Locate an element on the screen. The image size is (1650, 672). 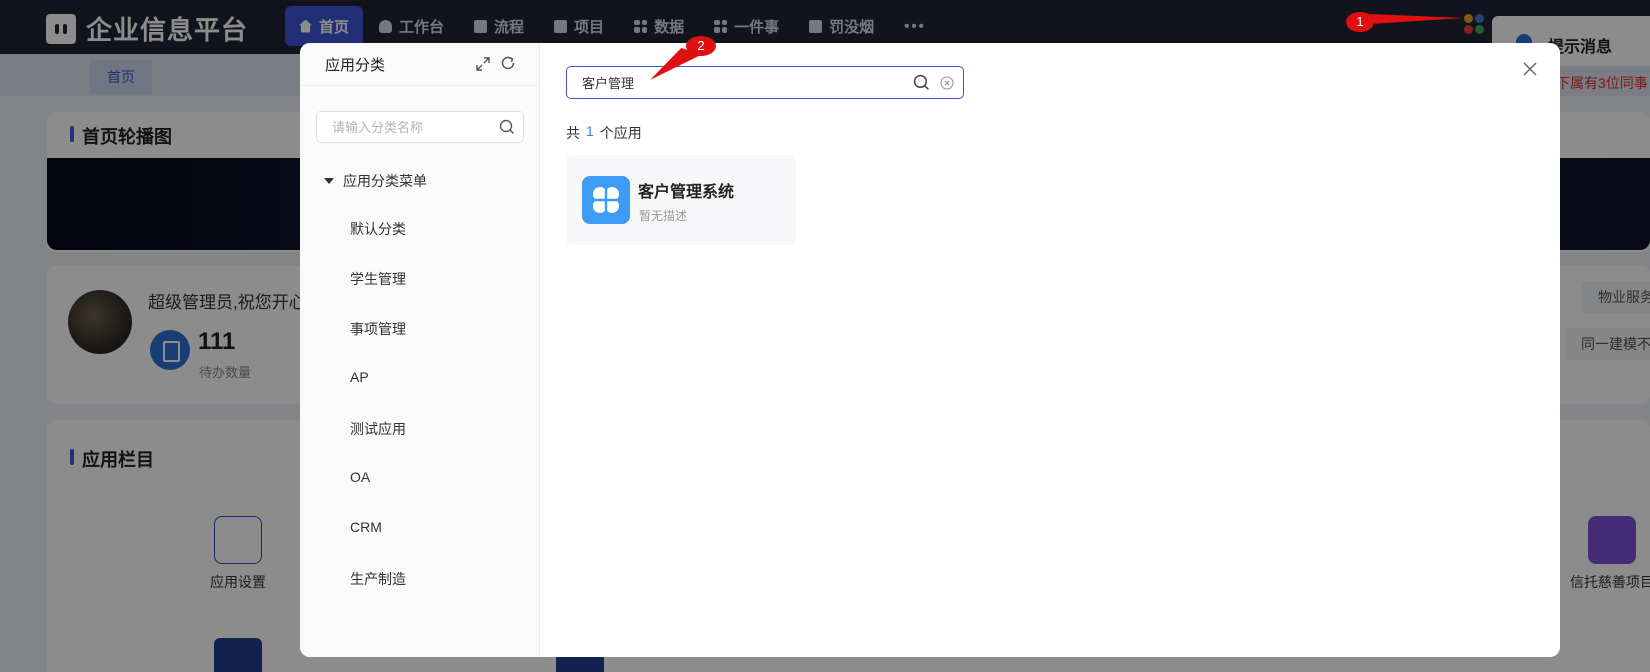
clover-icon is located at coordinates (606, 200).